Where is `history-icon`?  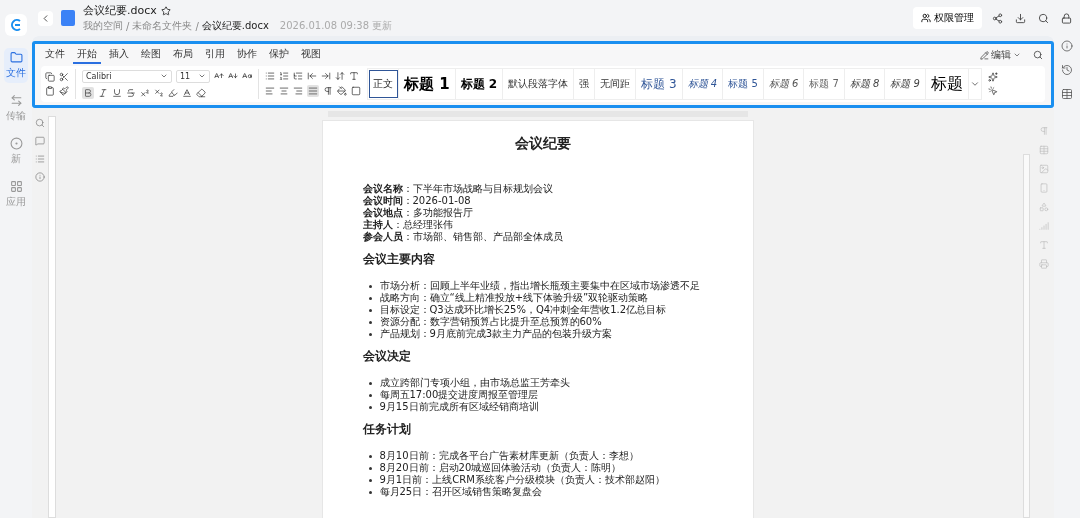
history-icon is located at coordinates (1067, 70).